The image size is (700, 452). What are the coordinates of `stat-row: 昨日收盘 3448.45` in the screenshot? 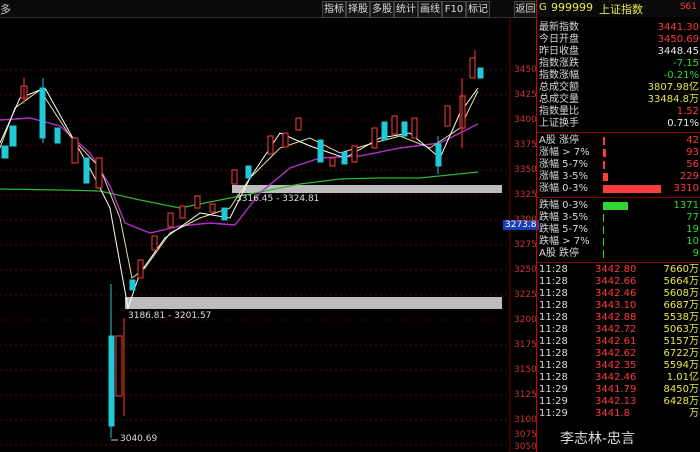 It's located at (619, 51).